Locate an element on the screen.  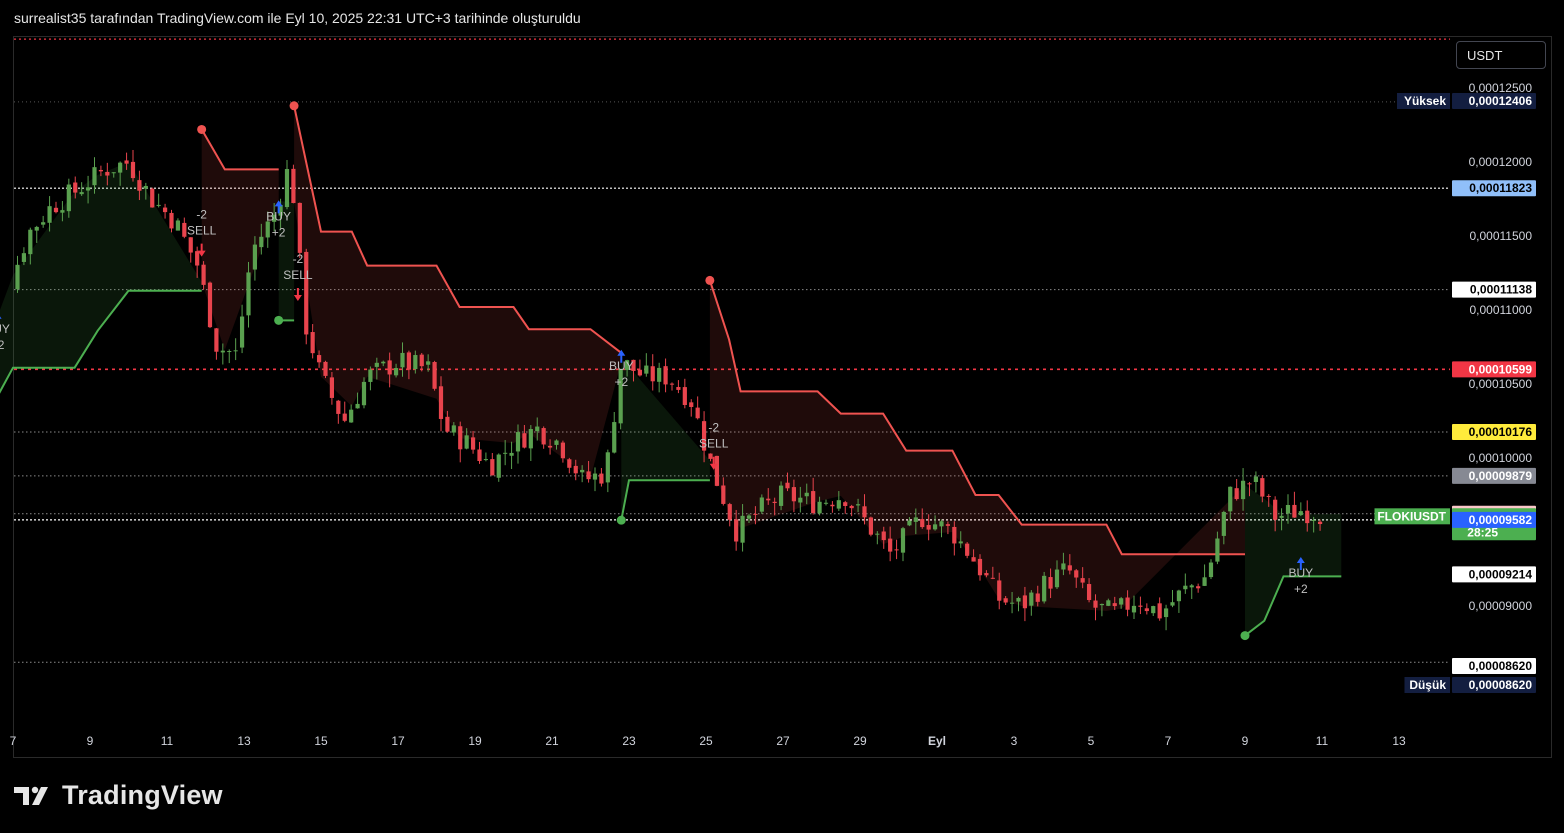
price-badge-value: 0,00010599 is located at coordinates (1501, 369).